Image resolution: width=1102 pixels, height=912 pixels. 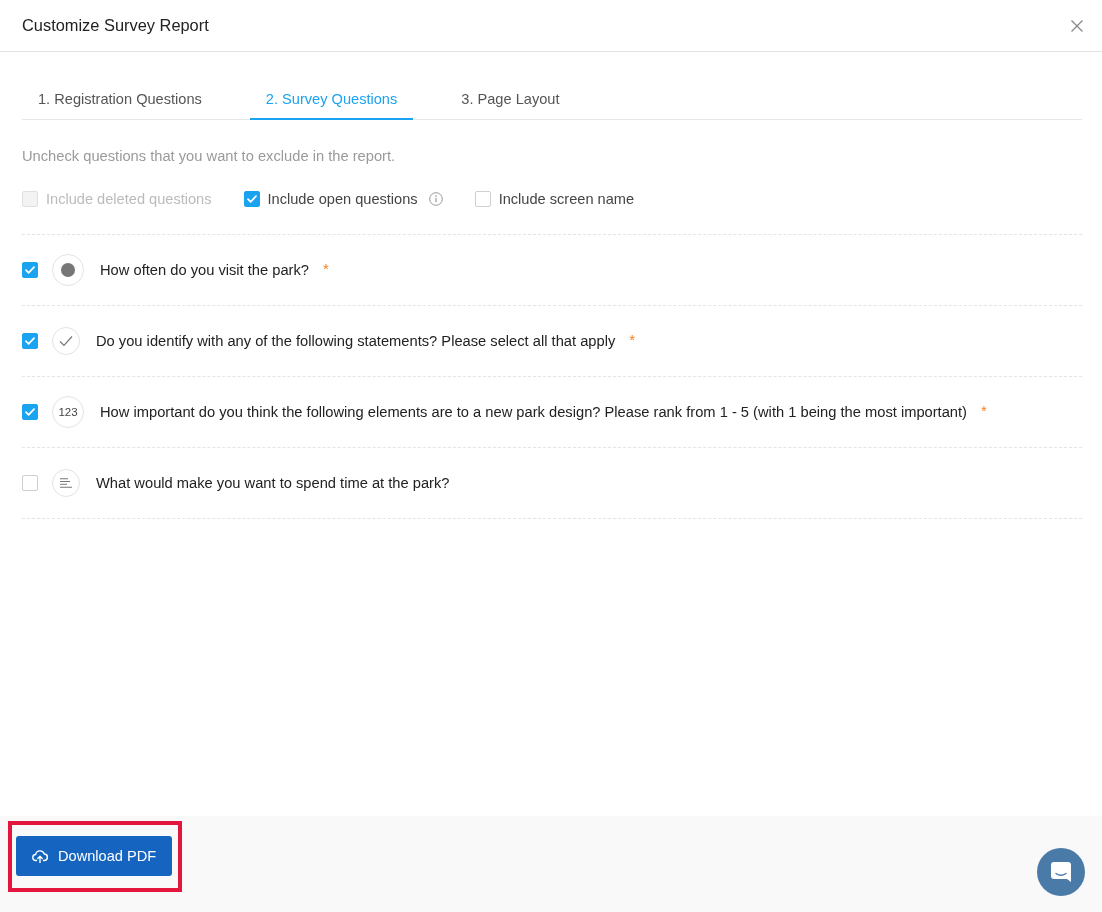 What do you see at coordinates (66, 483) in the screenshot?
I see `text-lines-icon` at bounding box center [66, 483].